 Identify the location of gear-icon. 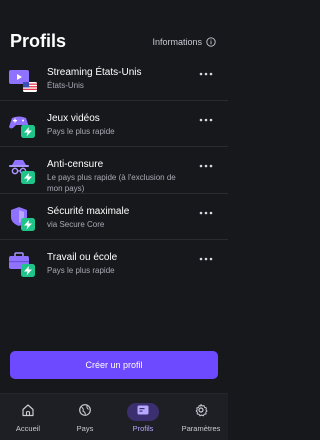
(201, 412).